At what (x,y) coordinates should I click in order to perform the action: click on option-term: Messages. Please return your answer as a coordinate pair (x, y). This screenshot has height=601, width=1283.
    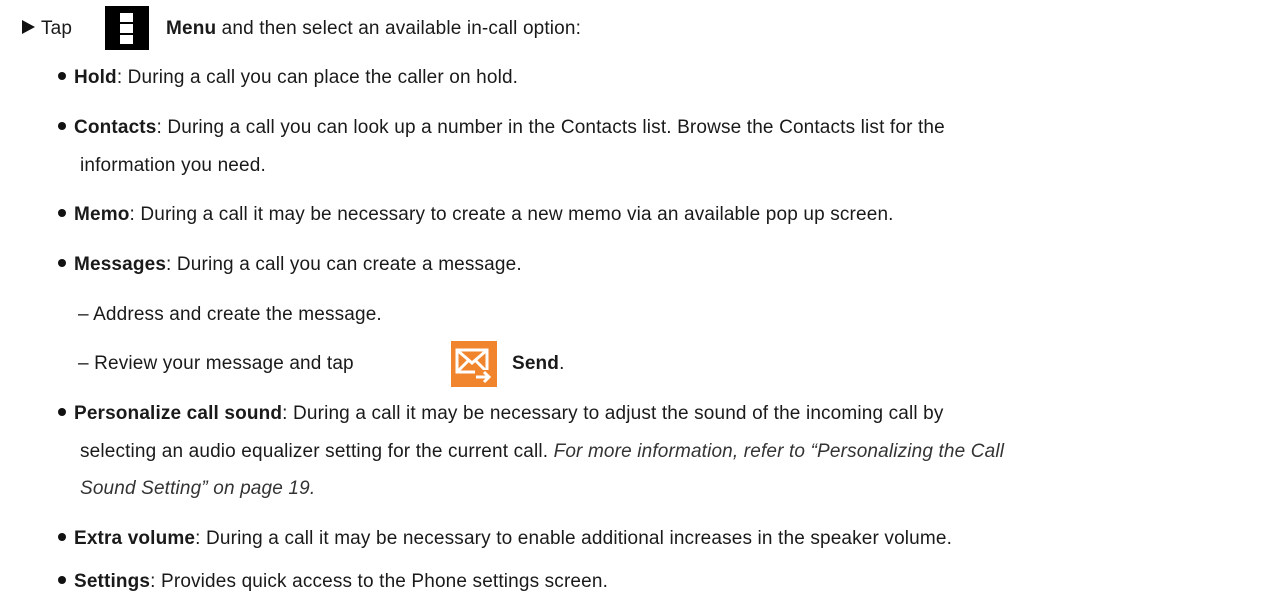
    Looking at the image, I should click on (120, 264).